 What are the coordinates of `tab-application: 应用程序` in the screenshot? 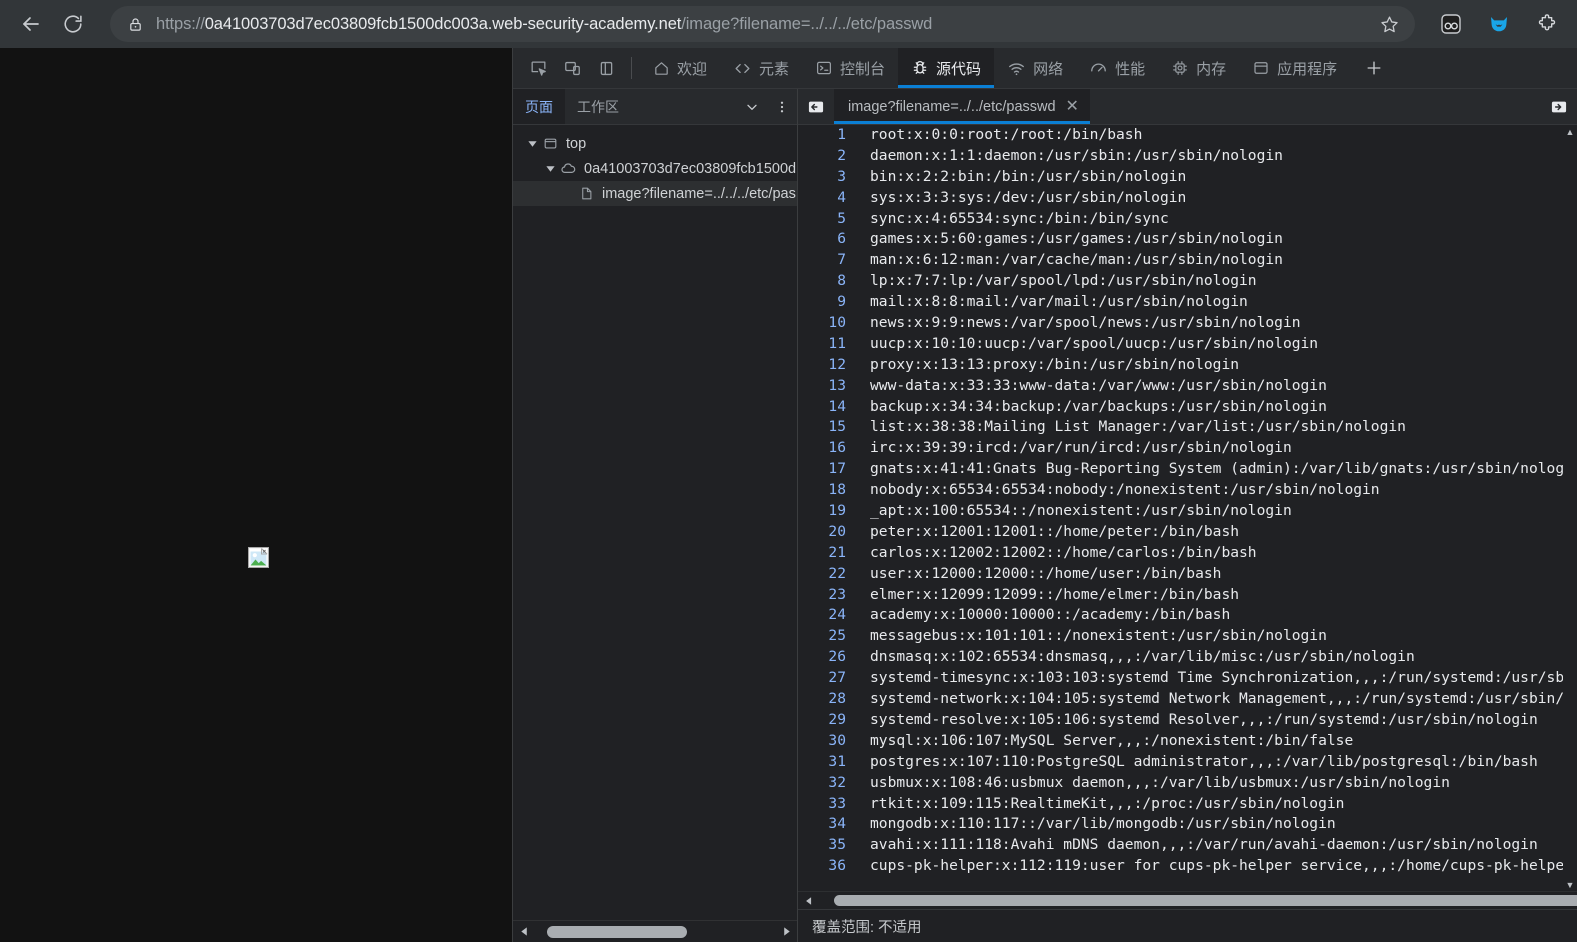 It's located at (1294, 68).